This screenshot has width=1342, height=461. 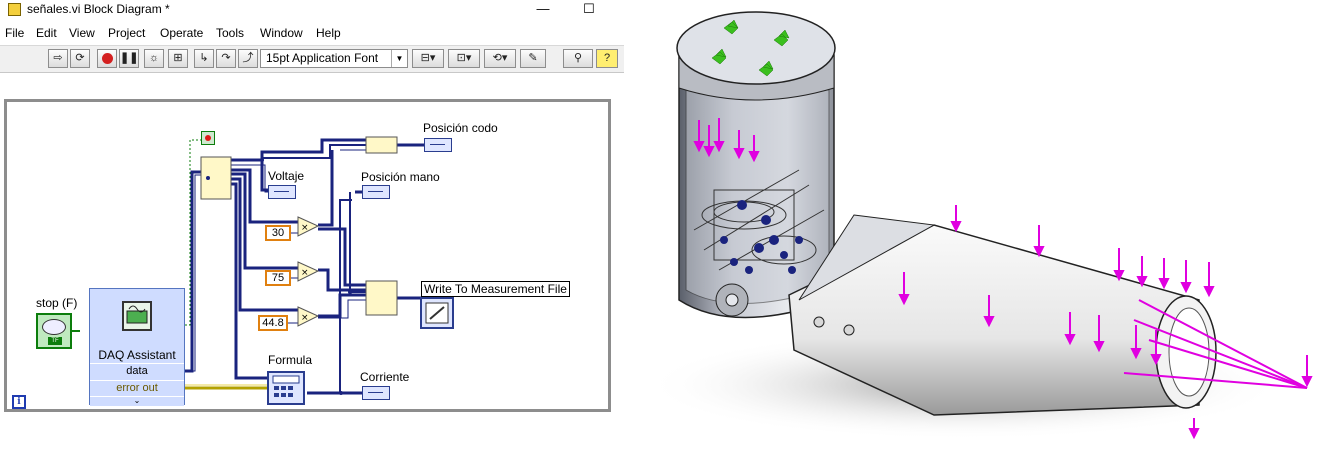 What do you see at coordinates (290, 360) in the screenshot?
I see `label-formula: Formula` at bounding box center [290, 360].